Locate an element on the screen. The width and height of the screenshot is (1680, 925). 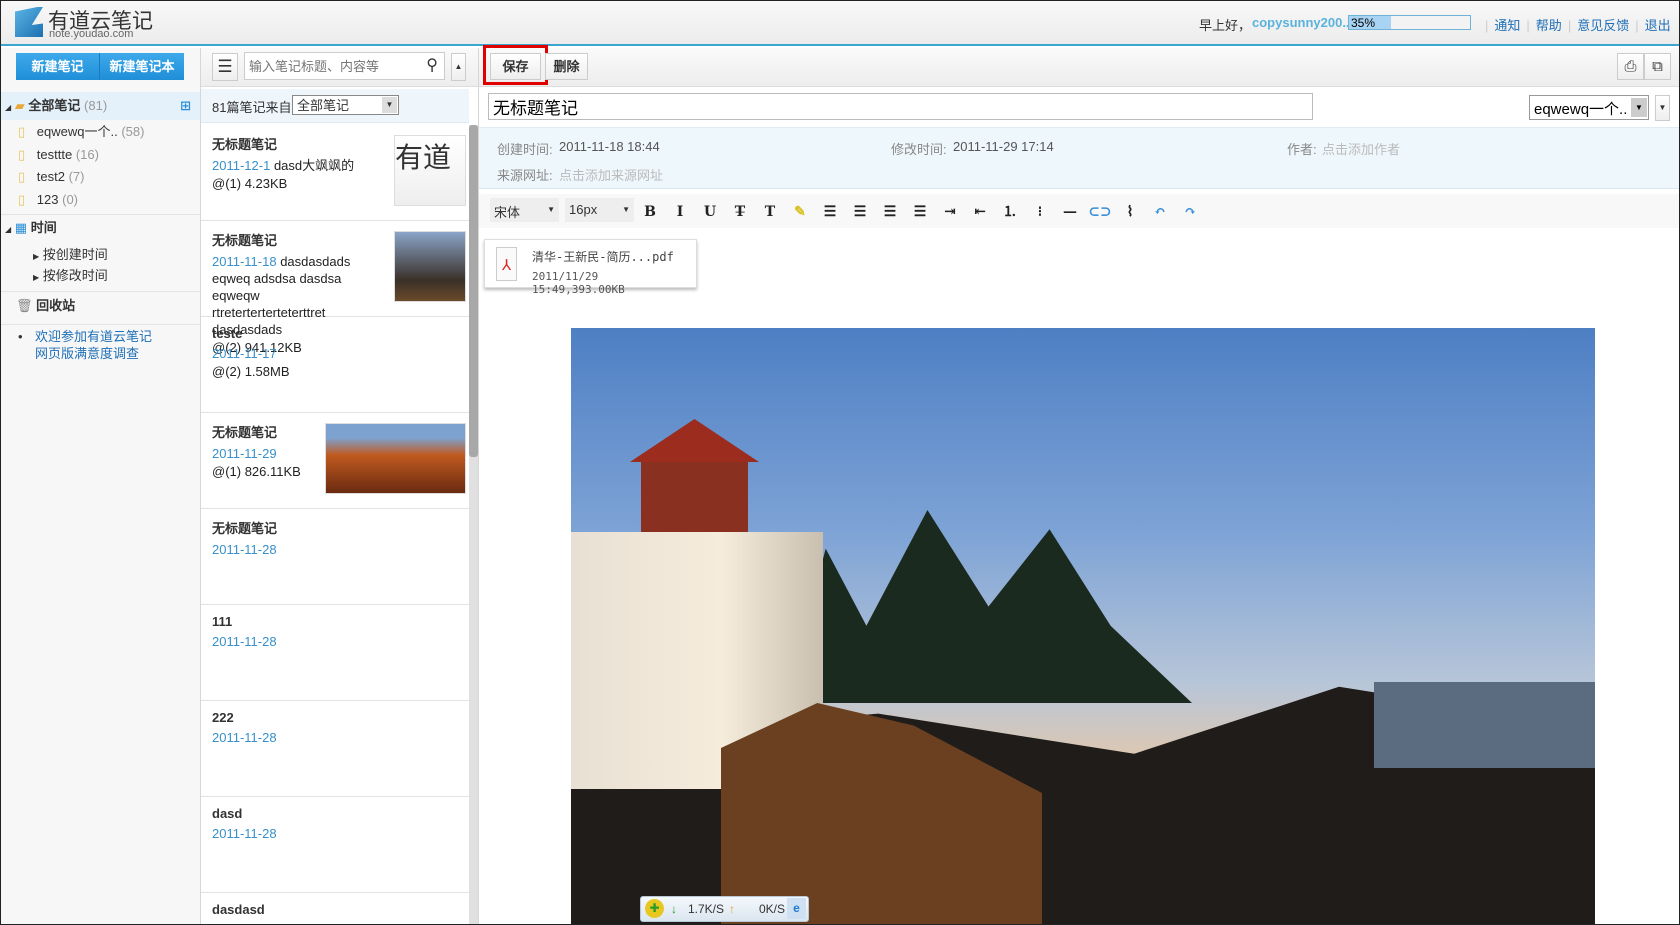
all-notes-count: (81) is located at coordinates (96, 105).